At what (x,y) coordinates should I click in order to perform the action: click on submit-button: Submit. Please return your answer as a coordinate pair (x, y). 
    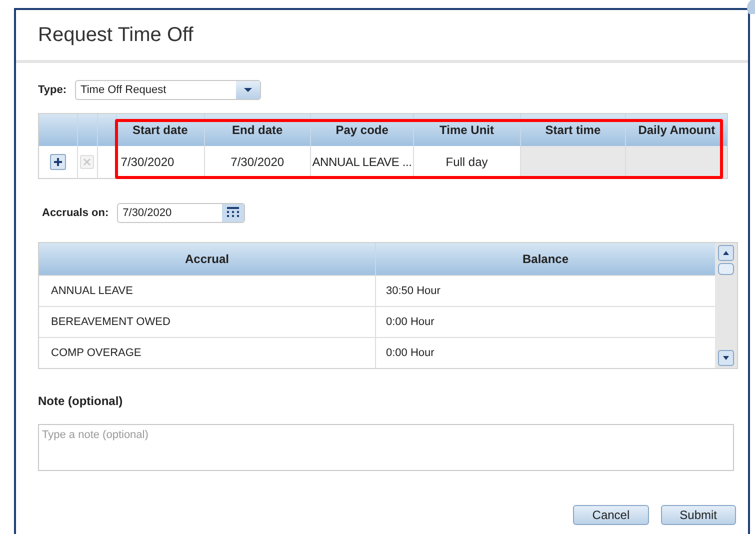
    Looking at the image, I should click on (698, 515).